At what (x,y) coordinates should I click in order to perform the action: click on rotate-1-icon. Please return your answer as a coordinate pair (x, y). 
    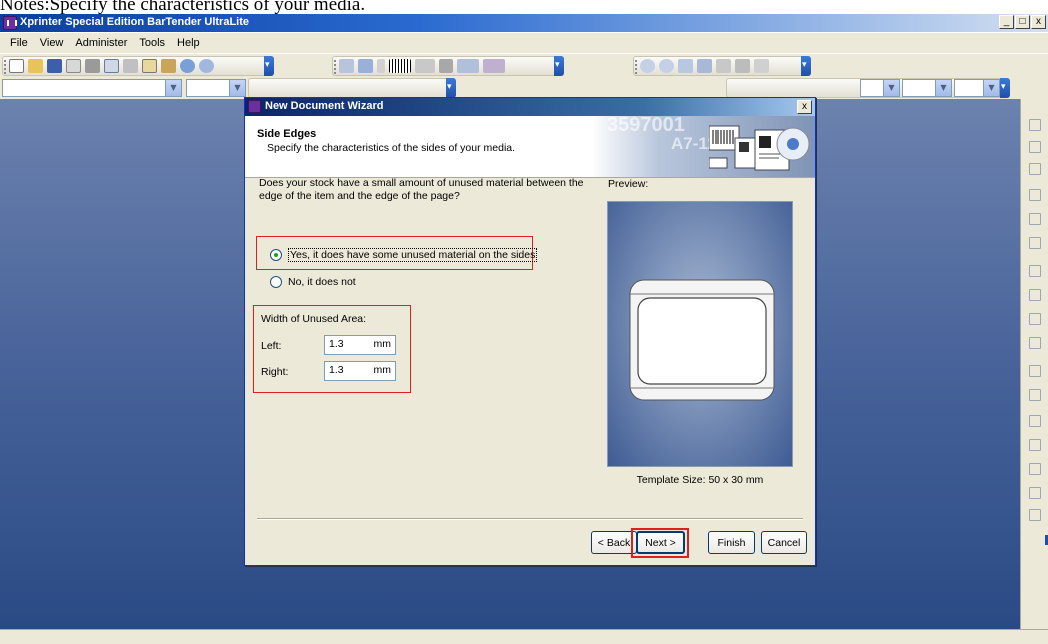
    Looking at the image, I should click on (1035, 493).